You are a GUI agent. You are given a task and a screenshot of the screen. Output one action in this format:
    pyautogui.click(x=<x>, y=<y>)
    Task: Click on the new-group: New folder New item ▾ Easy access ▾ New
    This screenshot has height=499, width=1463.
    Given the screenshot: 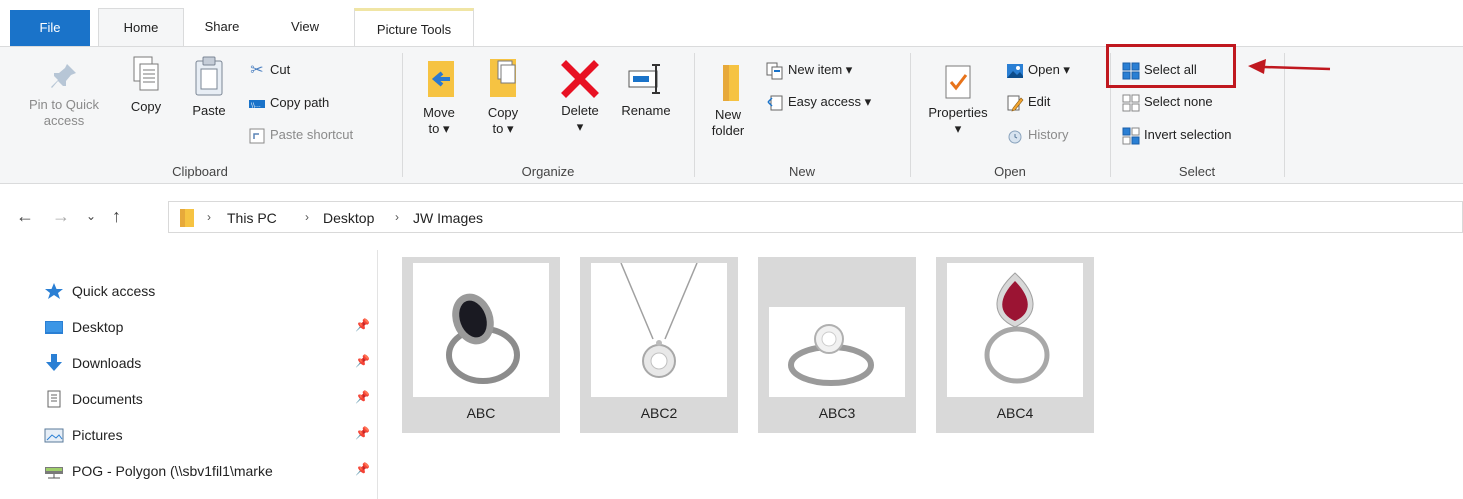 What is the action you would take?
    pyautogui.click(x=802, y=115)
    